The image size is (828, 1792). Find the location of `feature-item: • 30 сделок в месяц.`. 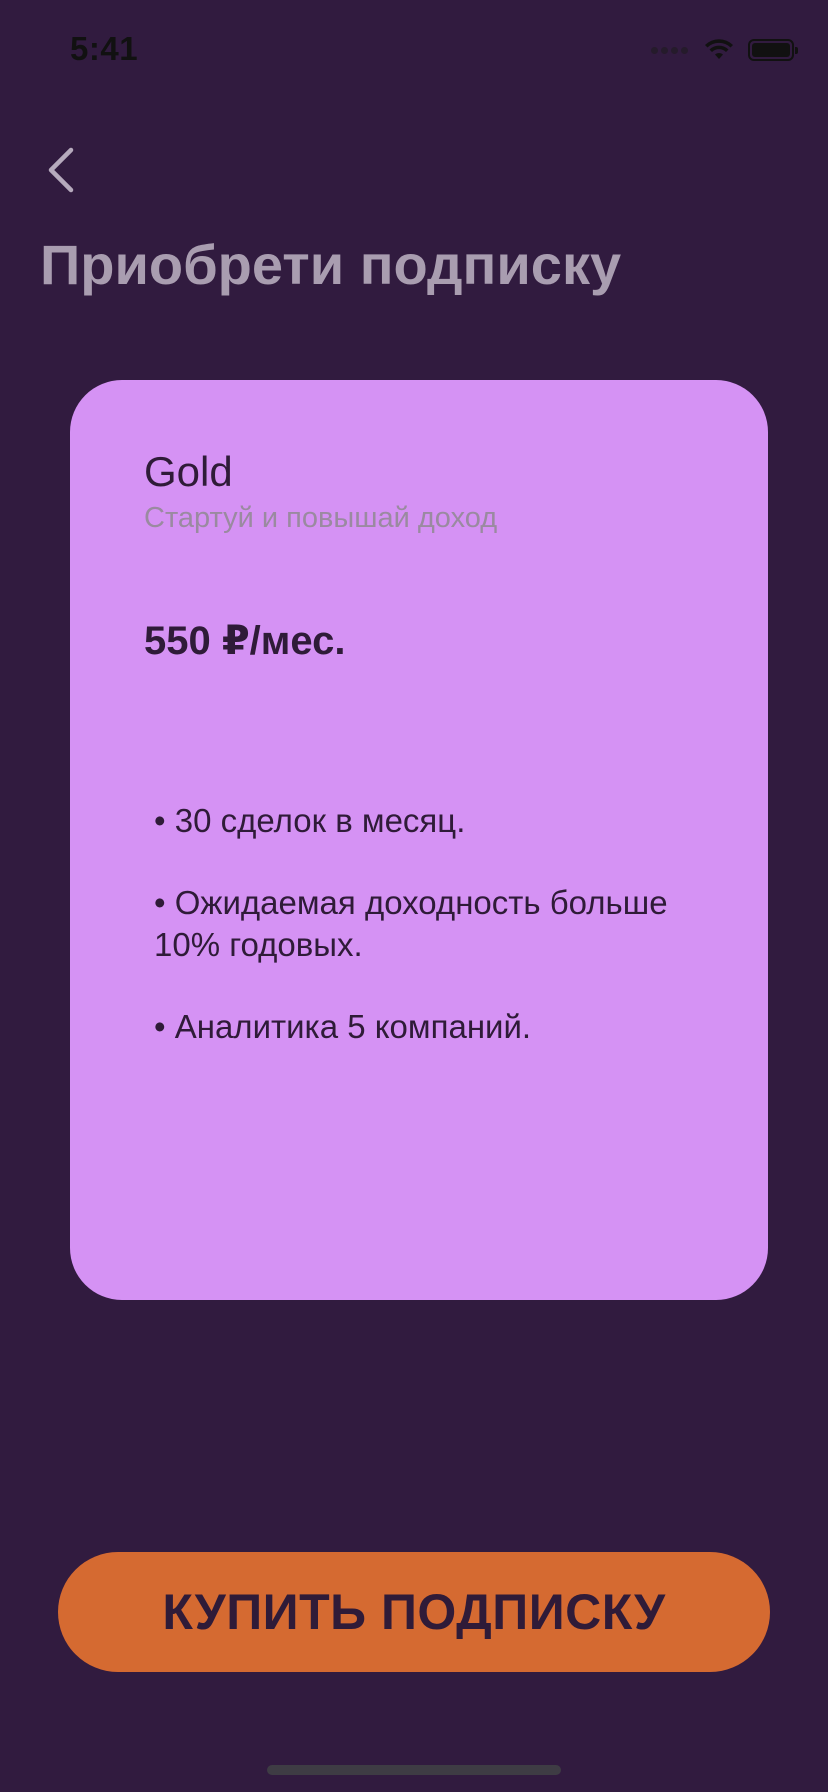

feature-item: • 30 сделок в месяц. is located at coordinates (310, 820).